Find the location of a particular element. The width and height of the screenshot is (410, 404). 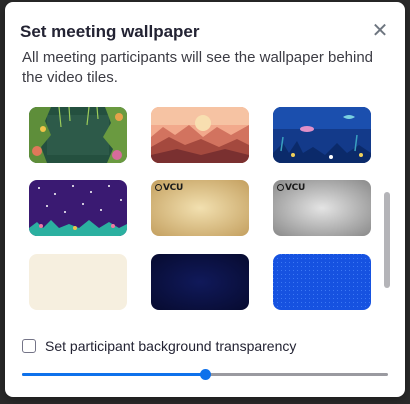

transparency-checkbox is located at coordinates (29, 346).